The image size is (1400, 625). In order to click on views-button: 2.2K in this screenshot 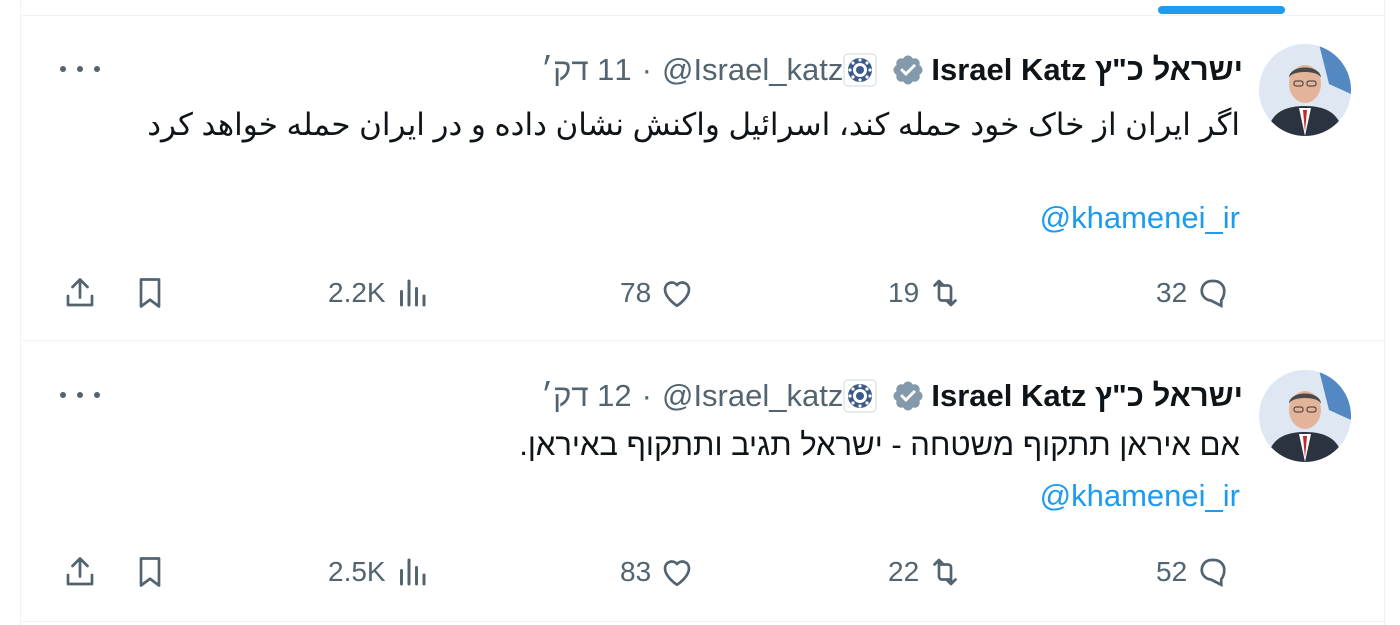, I will do `click(379, 293)`.